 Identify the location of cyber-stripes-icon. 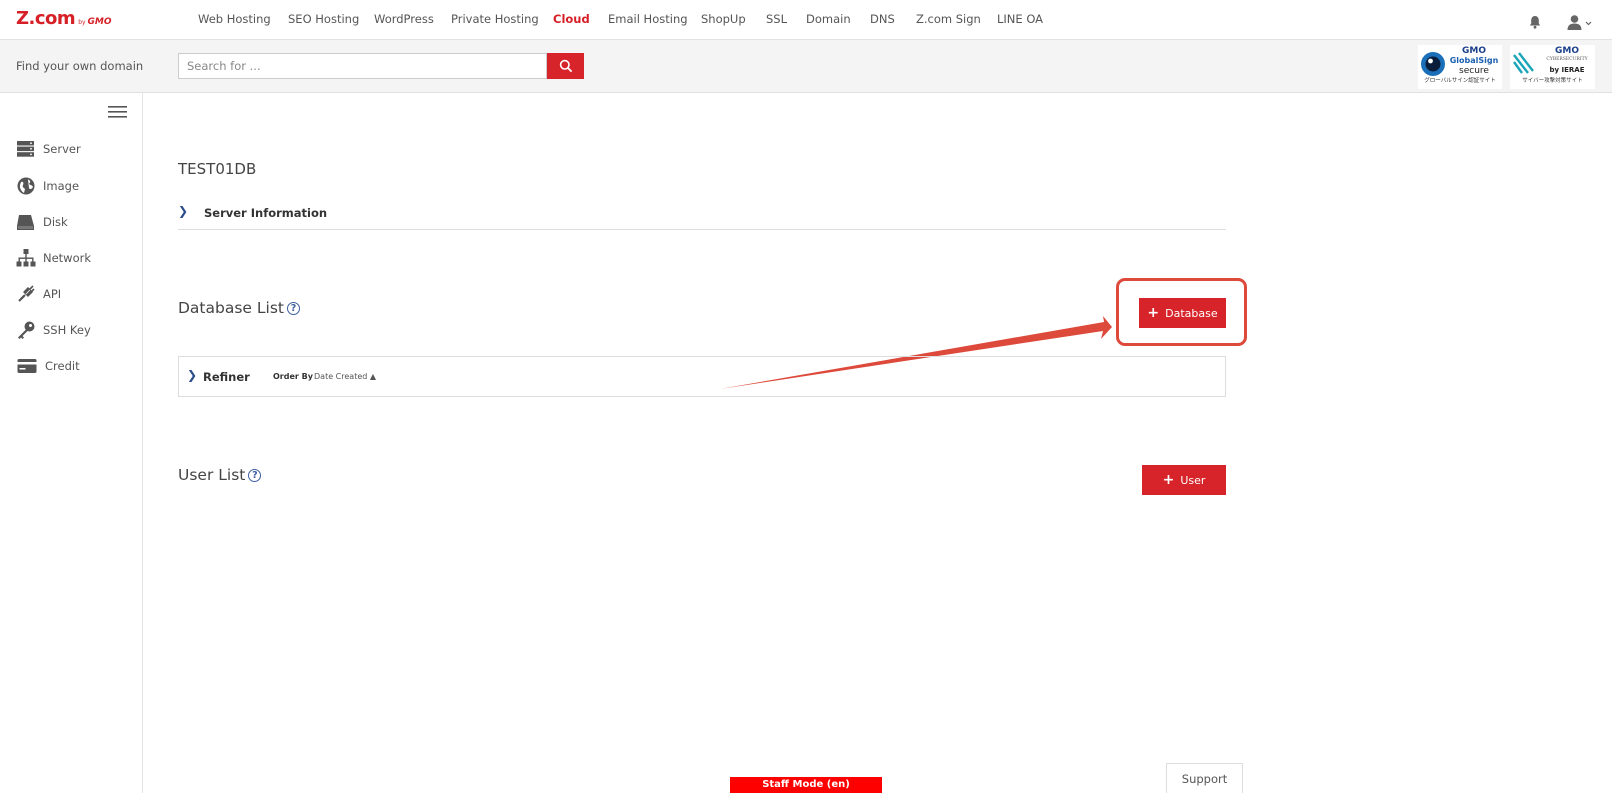
(1523, 63).